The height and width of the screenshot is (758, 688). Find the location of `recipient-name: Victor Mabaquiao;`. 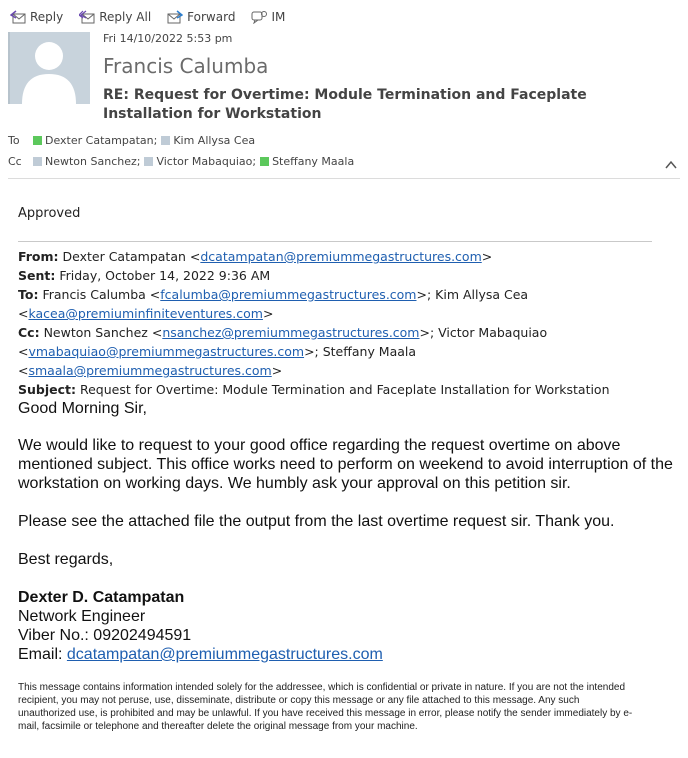

recipient-name: Victor Mabaquiao; is located at coordinates (206, 161).